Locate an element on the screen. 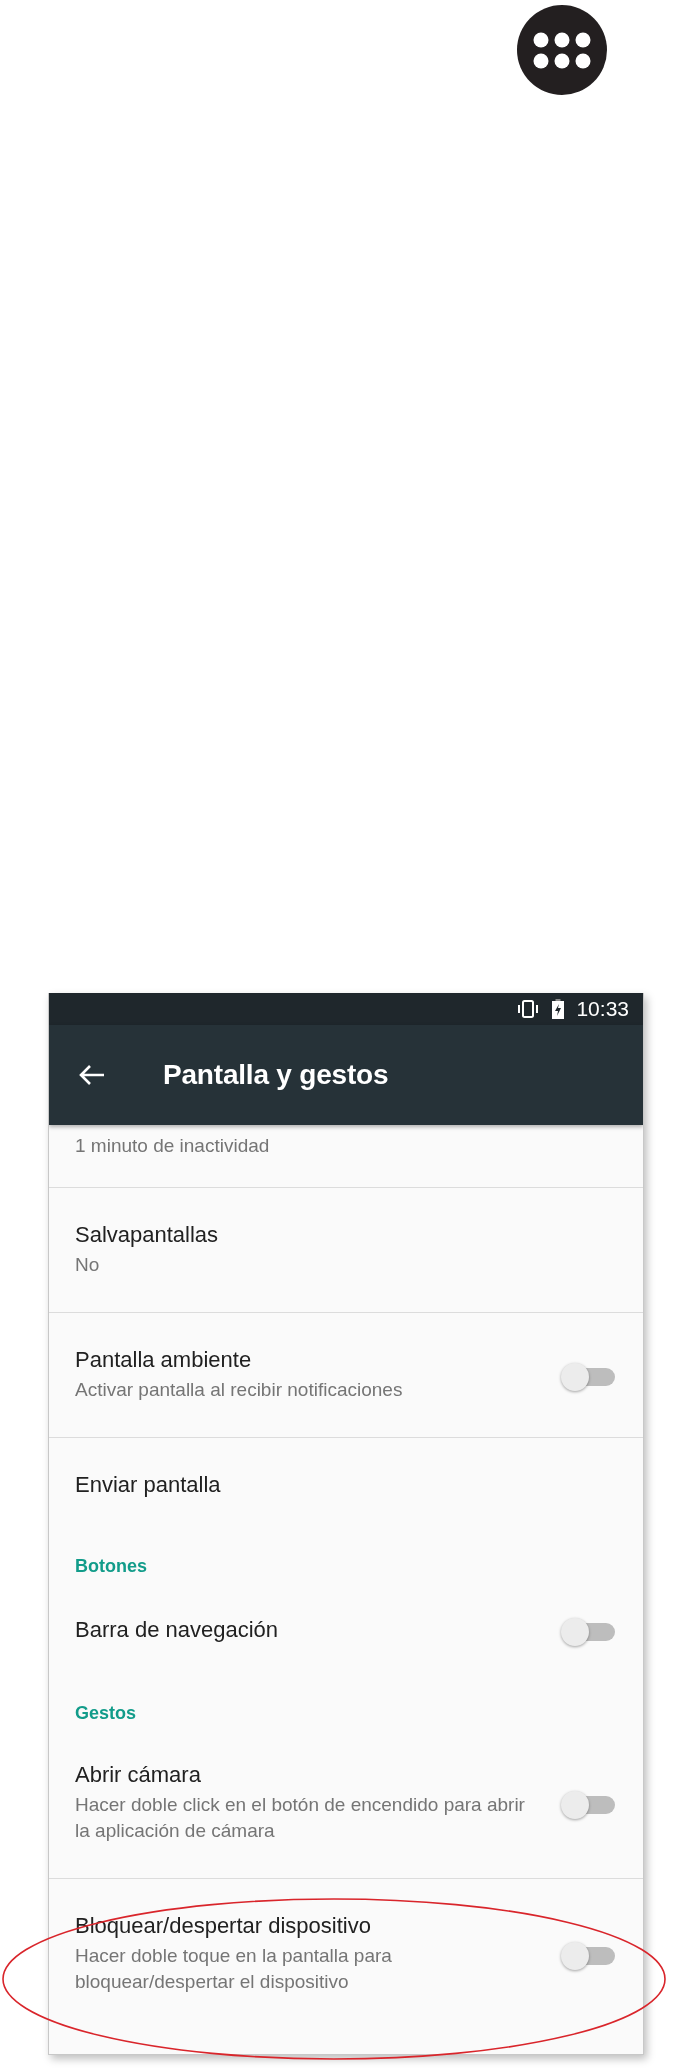 The width and height of the screenshot is (688, 2071). setting-title: Bloquear/despertar dispositivo is located at coordinates (223, 1926).